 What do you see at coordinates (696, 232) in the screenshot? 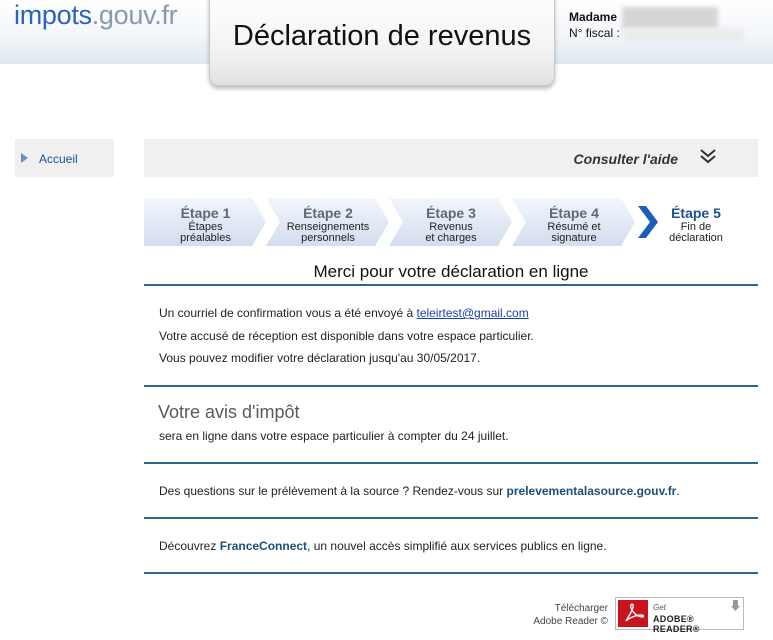
I see `step-5-subtitle: Fin de déclaration` at bounding box center [696, 232].